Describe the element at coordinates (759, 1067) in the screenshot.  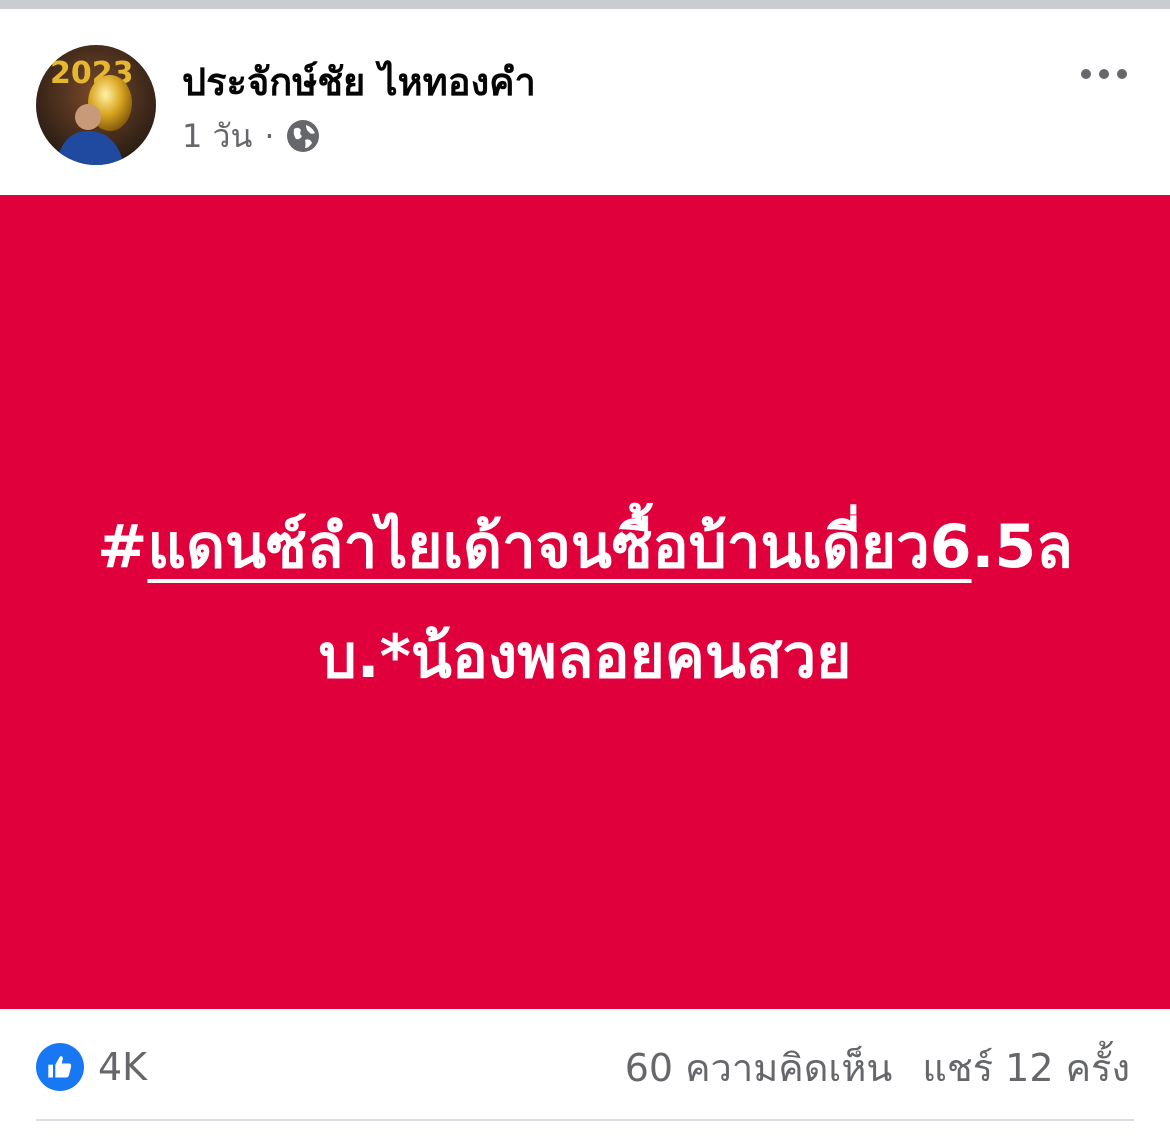
I see `comments-count: 60 ความคิดเห็น` at that location.